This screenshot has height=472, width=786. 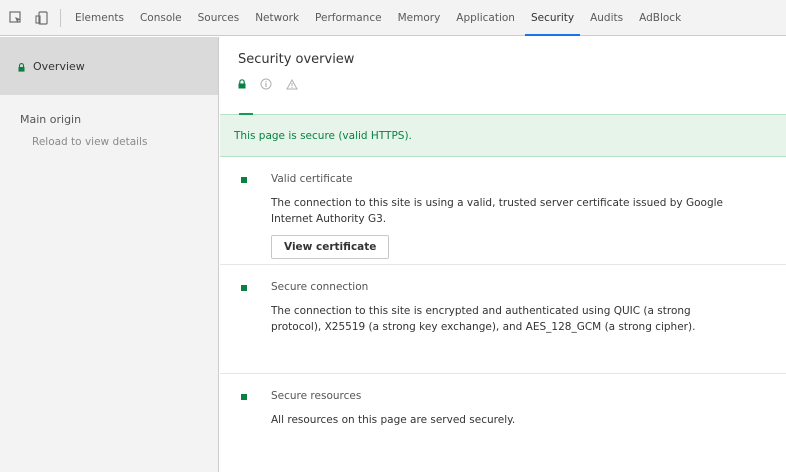 I want to click on connection-title: Secure connection, so click(x=320, y=287).